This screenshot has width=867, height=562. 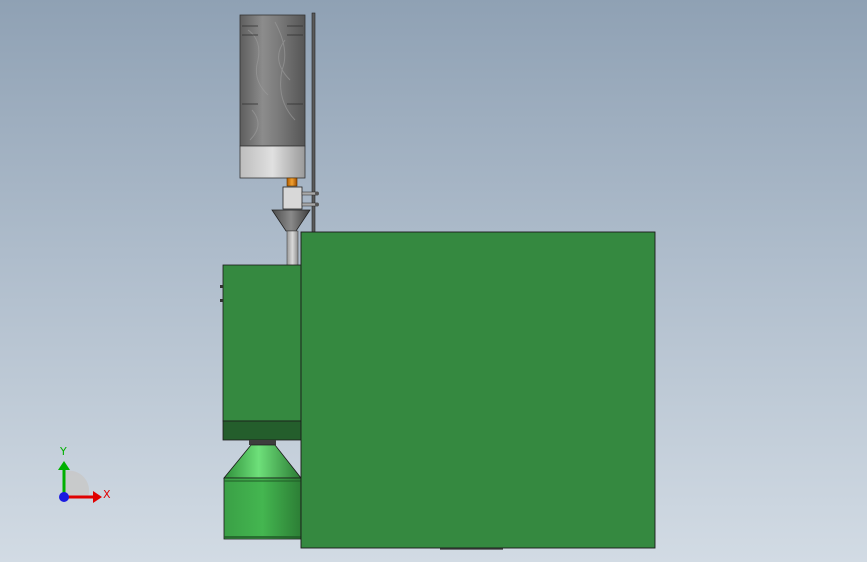 I want to click on feed-funnel, so click(x=291, y=220).